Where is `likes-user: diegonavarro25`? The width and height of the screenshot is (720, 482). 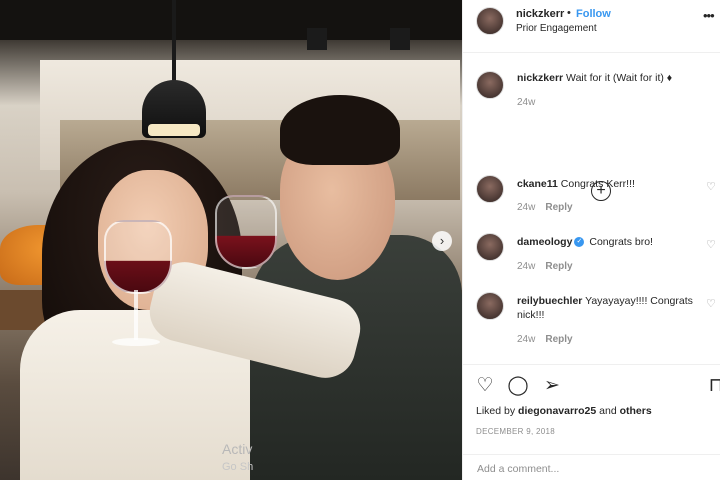 likes-user: diegonavarro25 is located at coordinates (557, 411).